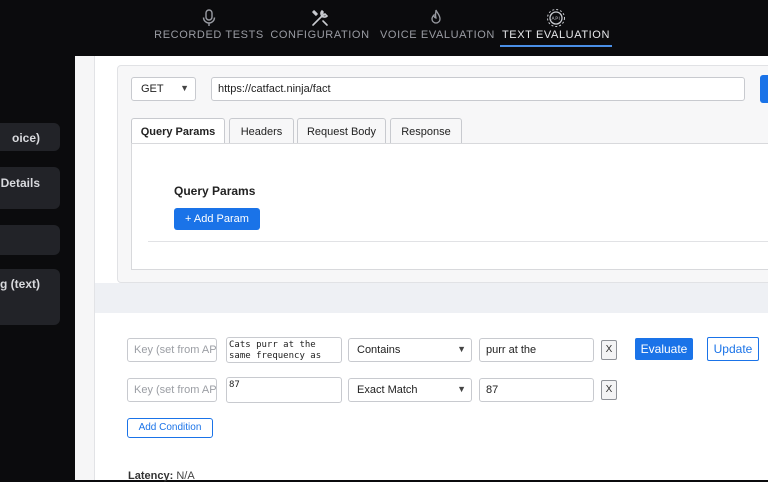  I want to click on tab-recorded-tests: RECORDED TESTS, so click(209, 24).